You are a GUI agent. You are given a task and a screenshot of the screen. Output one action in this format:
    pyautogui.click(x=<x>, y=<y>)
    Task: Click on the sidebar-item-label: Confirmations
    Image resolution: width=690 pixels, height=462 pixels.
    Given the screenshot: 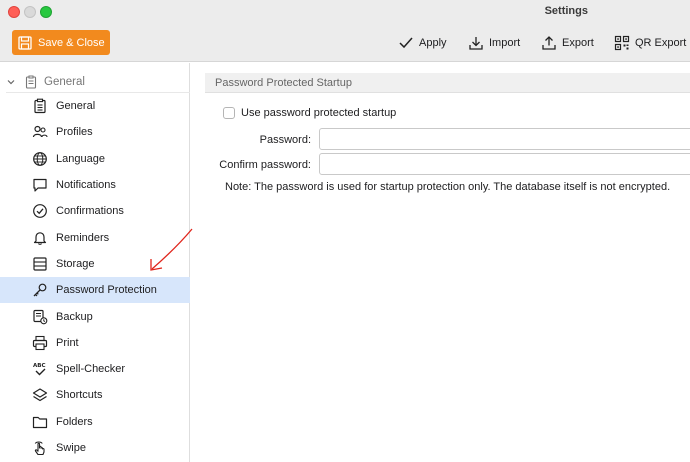 What is the action you would take?
    pyautogui.click(x=90, y=211)
    